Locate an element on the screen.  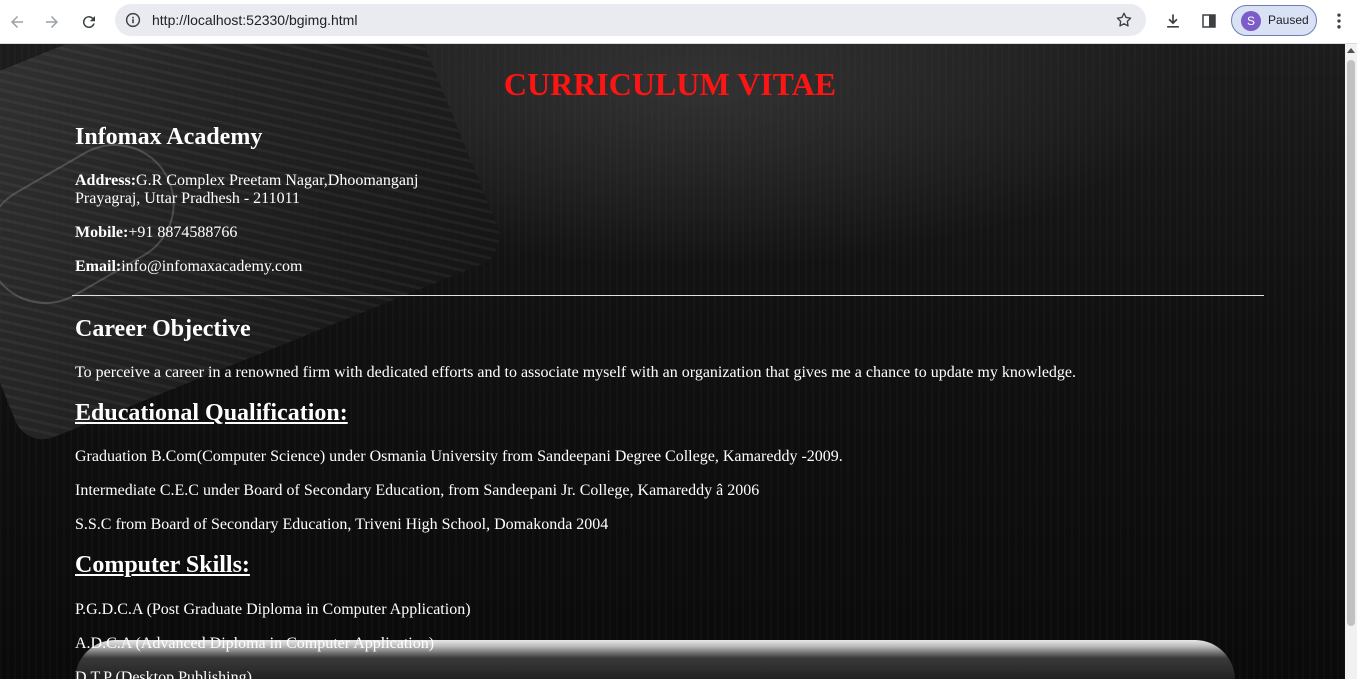
side-panel-icon is located at coordinates (1209, 21).